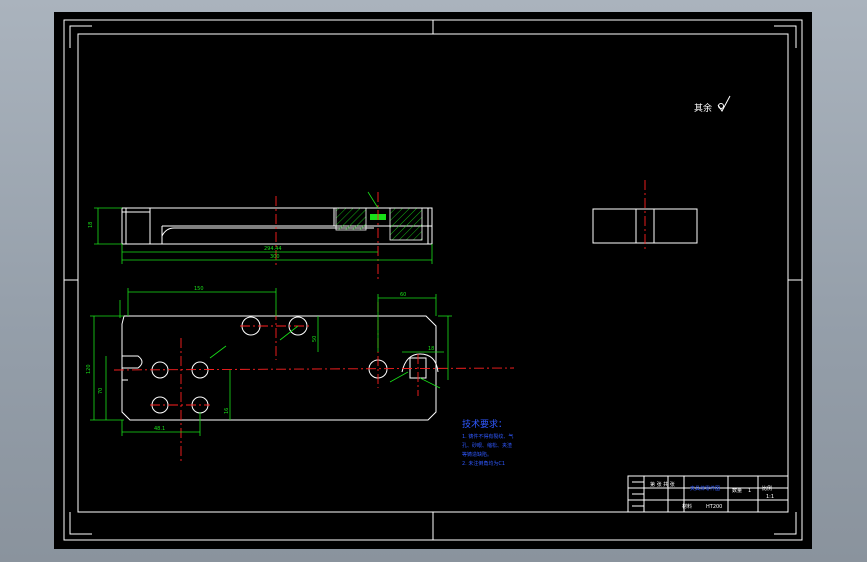 This screenshot has height=562, width=867. I want to click on tb-drawing-name: 夹具体零件图, so click(705, 488).